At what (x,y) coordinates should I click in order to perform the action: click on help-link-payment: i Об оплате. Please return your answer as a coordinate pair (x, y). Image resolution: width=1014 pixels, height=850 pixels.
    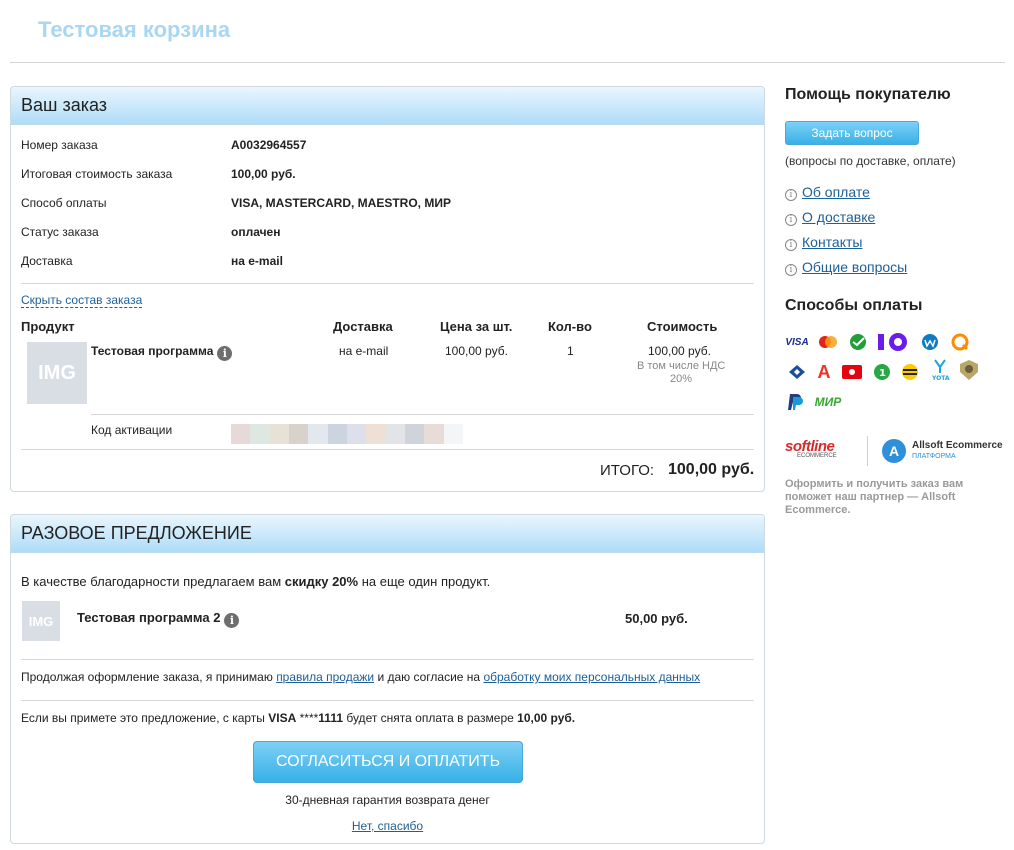
    Looking at the image, I should click on (827, 192).